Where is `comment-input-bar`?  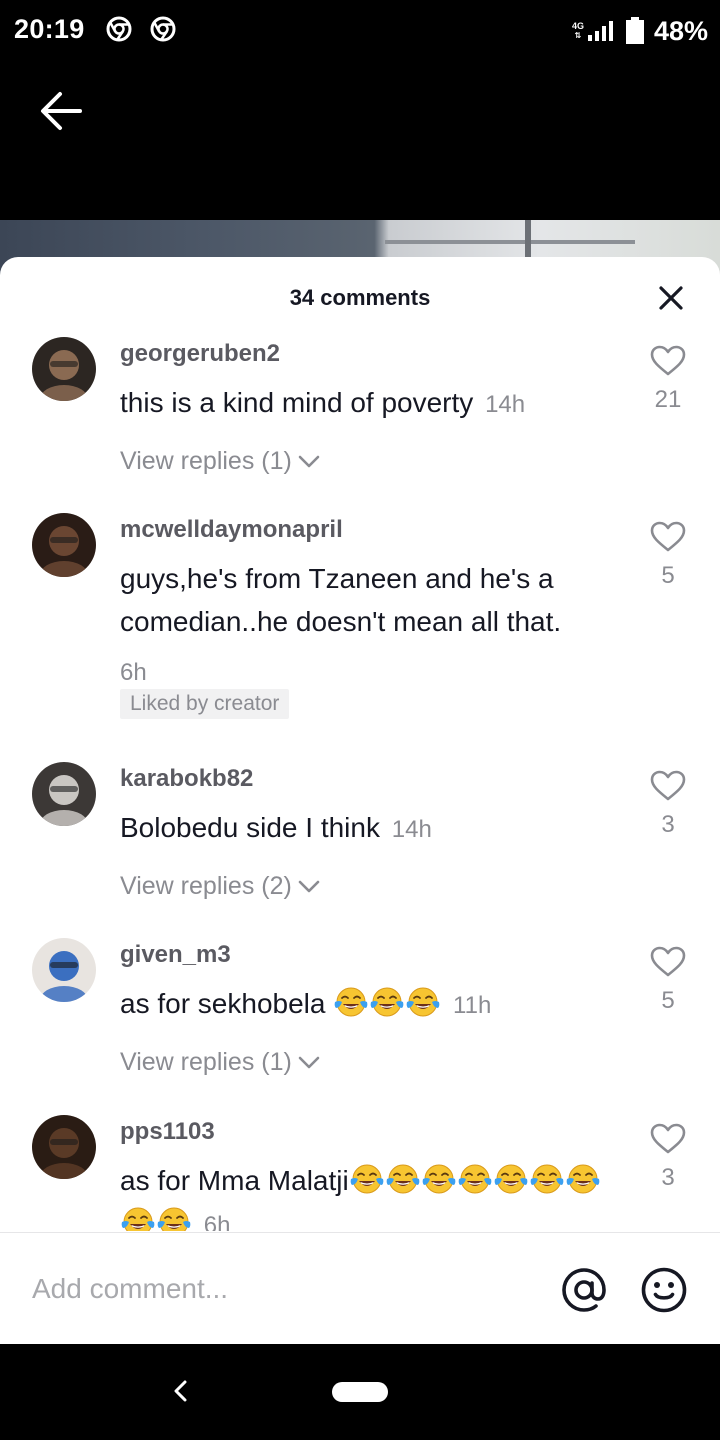
comment-input-bar is located at coordinates (360, 1288).